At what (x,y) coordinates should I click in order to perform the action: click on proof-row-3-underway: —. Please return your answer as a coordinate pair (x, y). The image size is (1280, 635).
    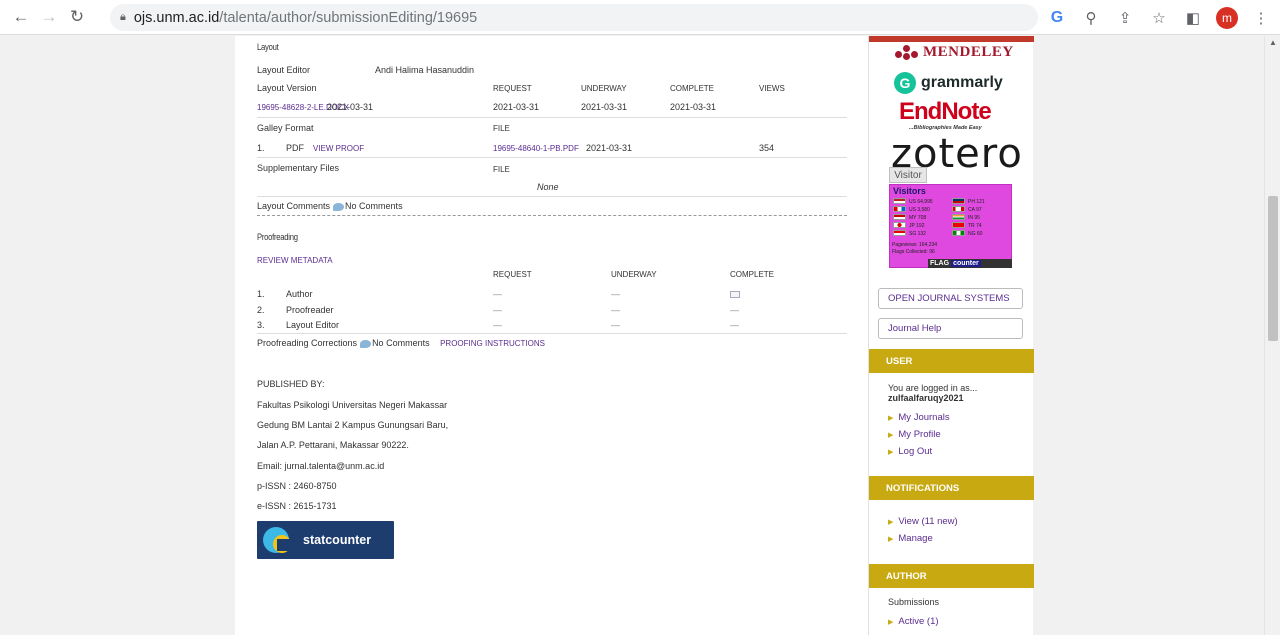
    Looking at the image, I should click on (615, 325).